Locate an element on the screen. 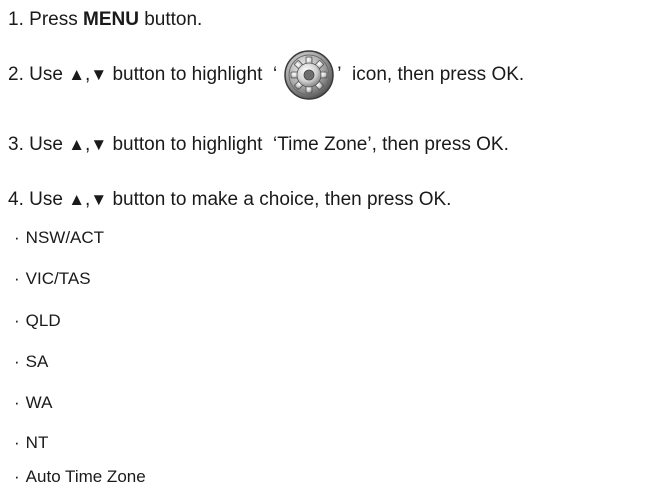 This screenshot has width=662, height=491. option-qld: · QLD is located at coordinates (37, 321).